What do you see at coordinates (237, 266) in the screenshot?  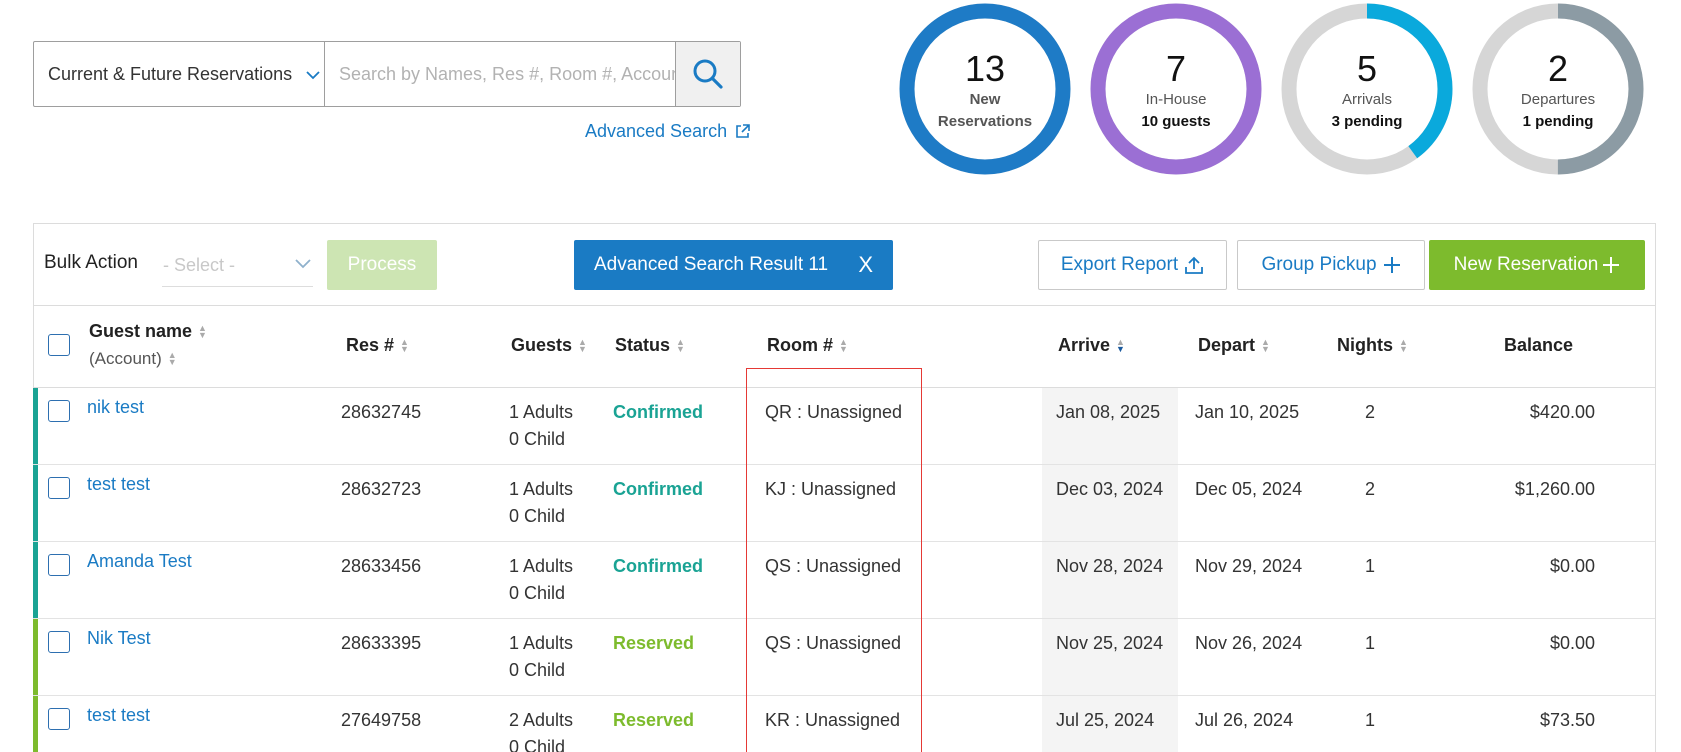 I see `bulk-action-select: - Select -` at bounding box center [237, 266].